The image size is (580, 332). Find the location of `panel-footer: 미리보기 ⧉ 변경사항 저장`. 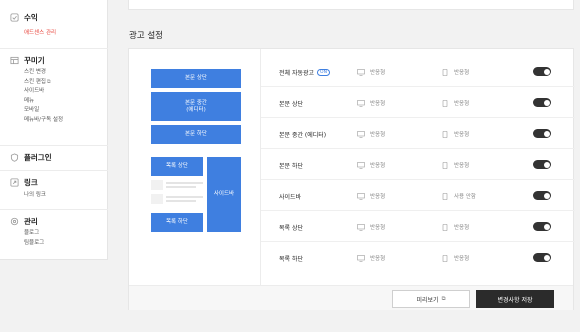

panel-footer: 미리보기 ⧉ 변경사항 저장 is located at coordinates (351, 297).